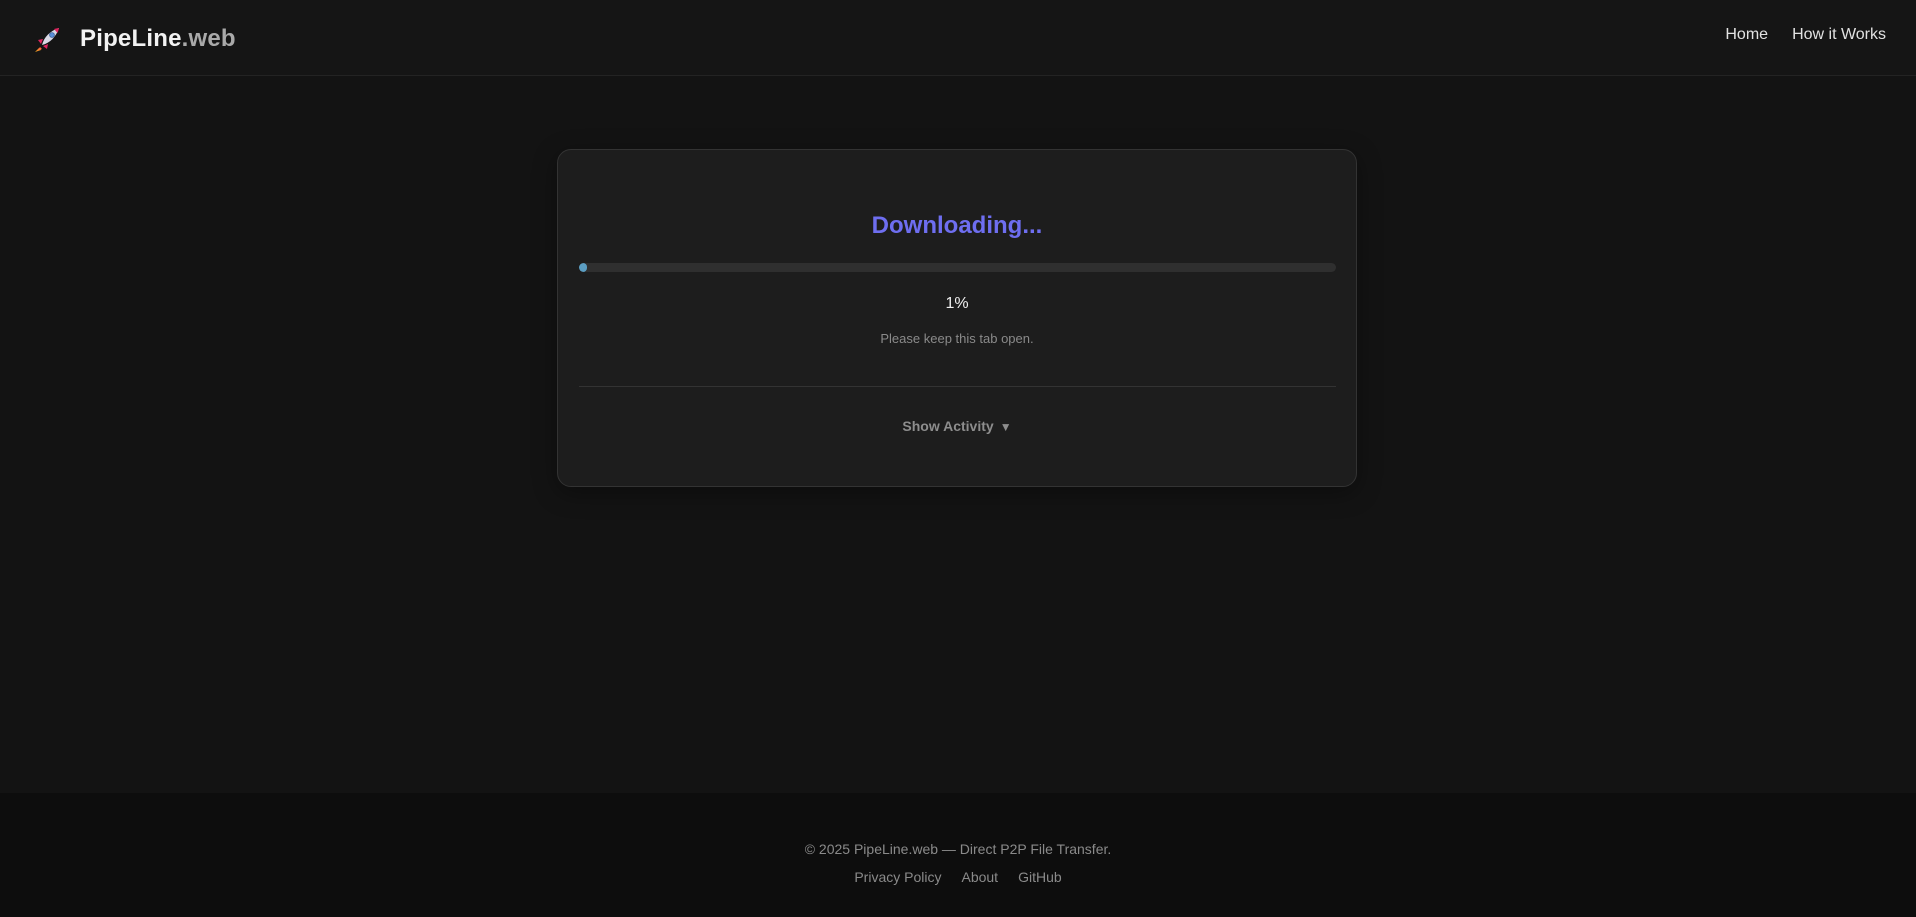 The height and width of the screenshot is (917, 1916). I want to click on footer-about-link: About, so click(979, 877).